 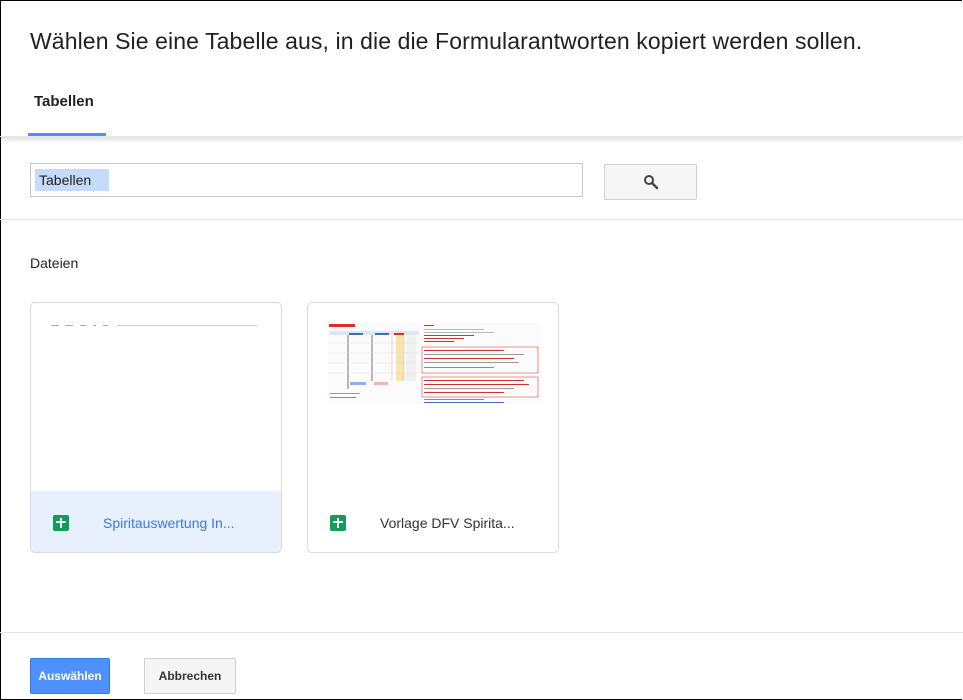 I want to click on cancel-button: Abbrechen, so click(x=190, y=676).